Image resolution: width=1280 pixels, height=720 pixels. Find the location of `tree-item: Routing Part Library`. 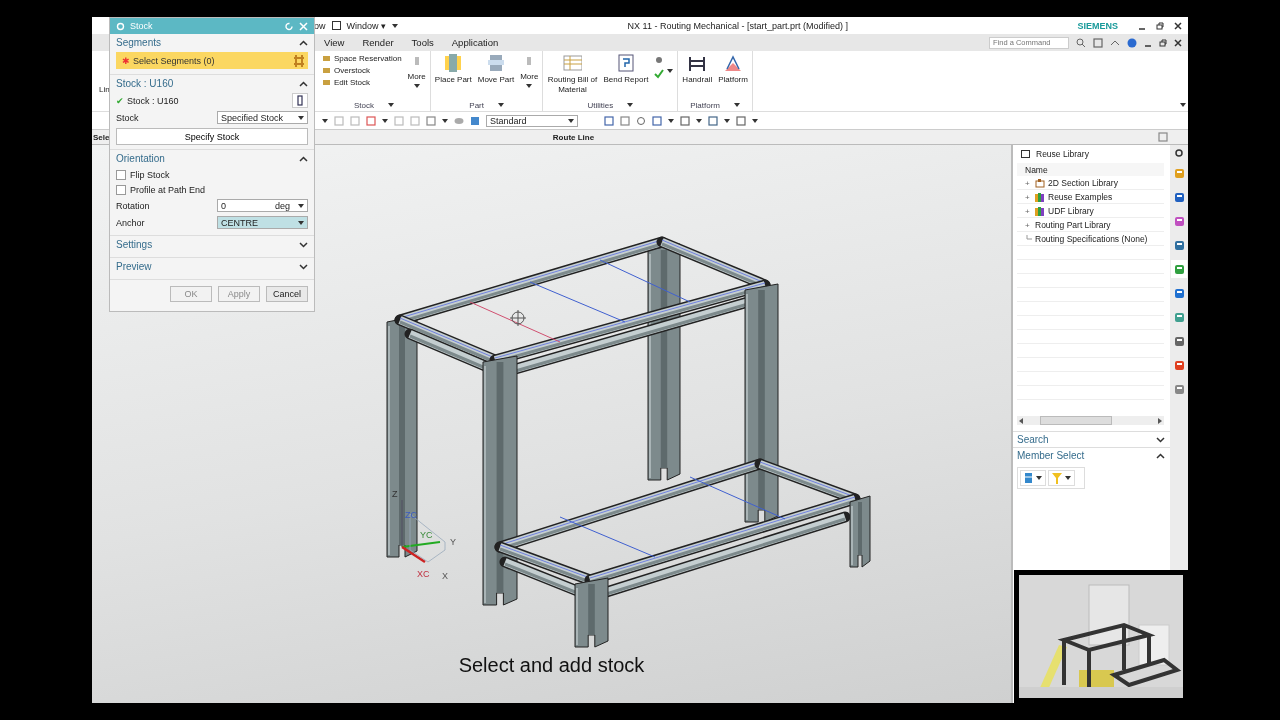

tree-item: Routing Part Library is located at coordinates (1073, 225).